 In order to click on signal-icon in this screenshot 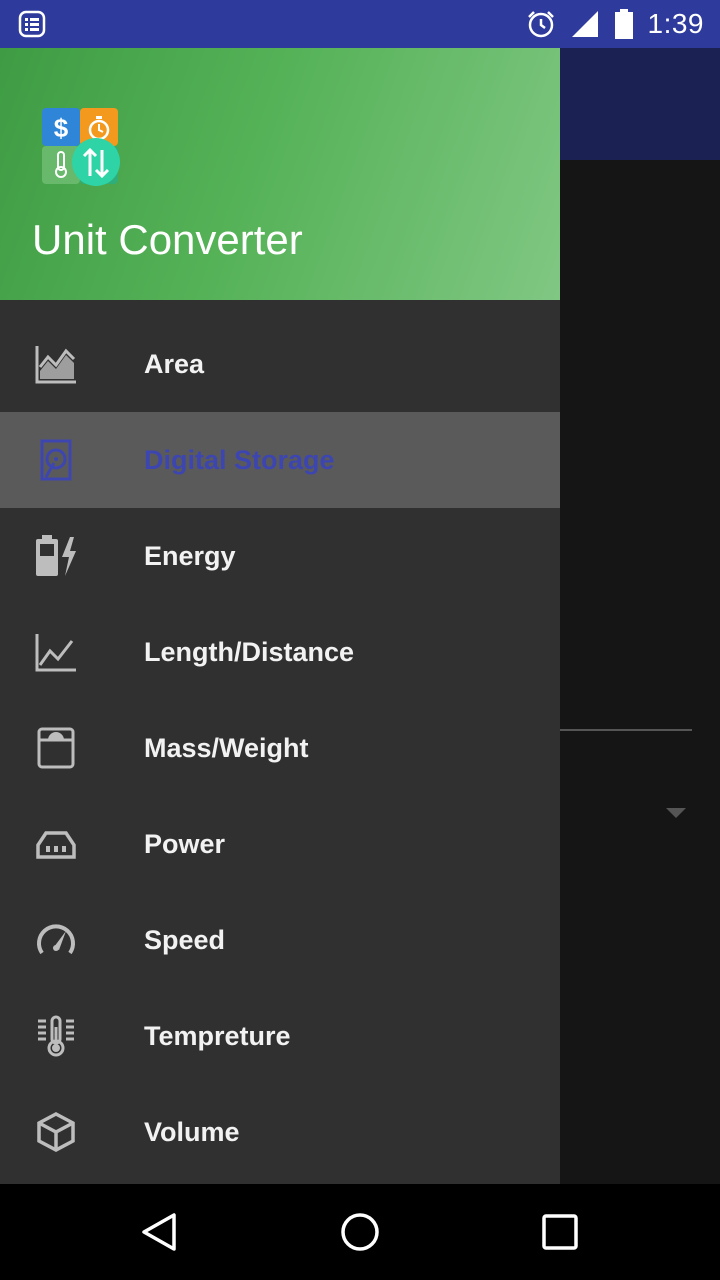, I will do `click(584, 24)`.